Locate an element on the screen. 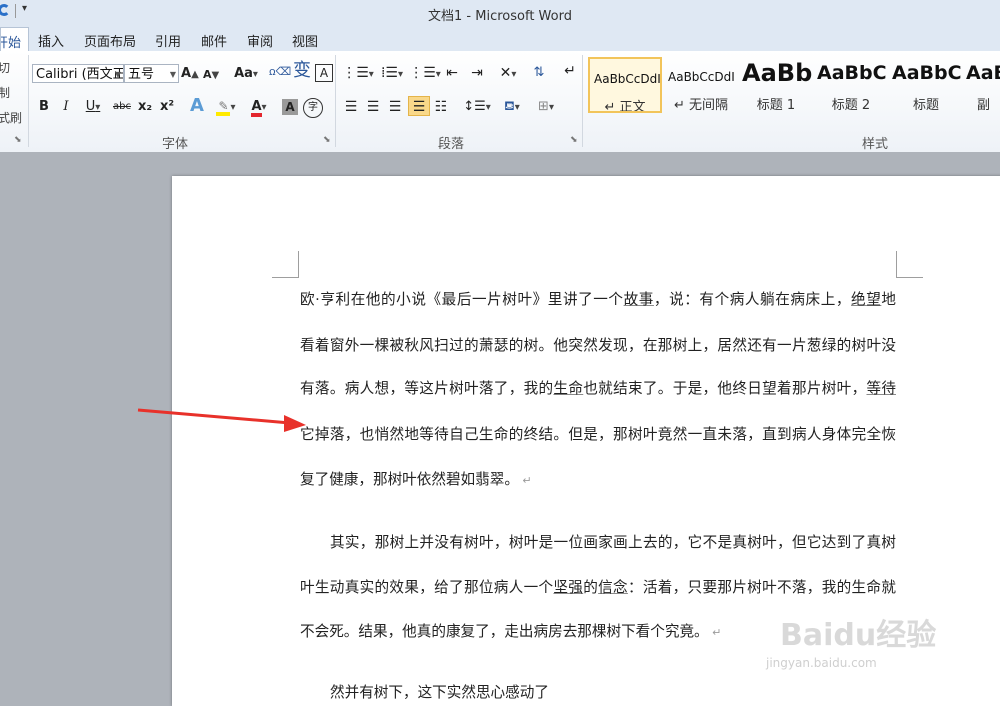 Image resolution: width=1000 pixels, height=706 pixels. annotation-arrow is located at coordinates (221, 420).